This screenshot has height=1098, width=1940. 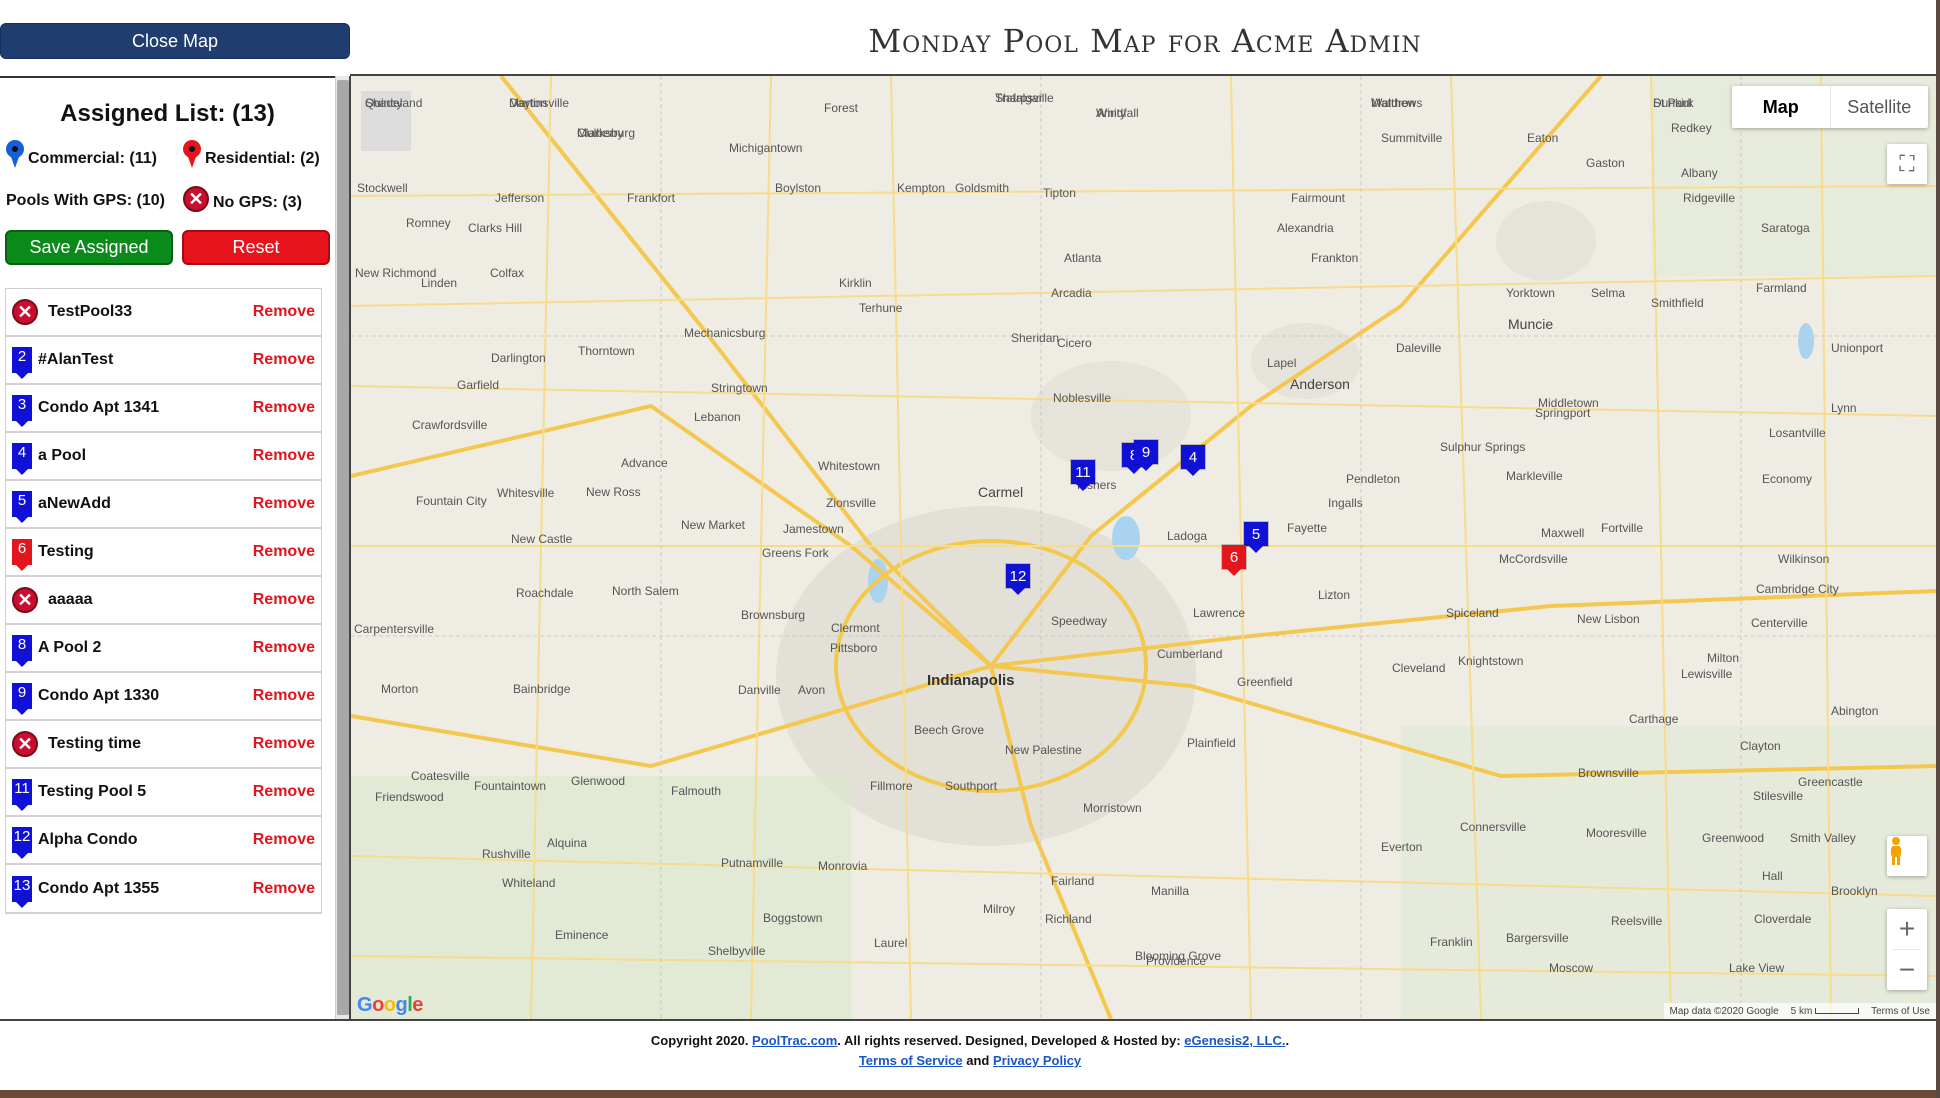 What do you see at coordinates (22, 459) in the screenshot?
I see `commercial-marker-icon: 4` at bounding box center [22, 459].